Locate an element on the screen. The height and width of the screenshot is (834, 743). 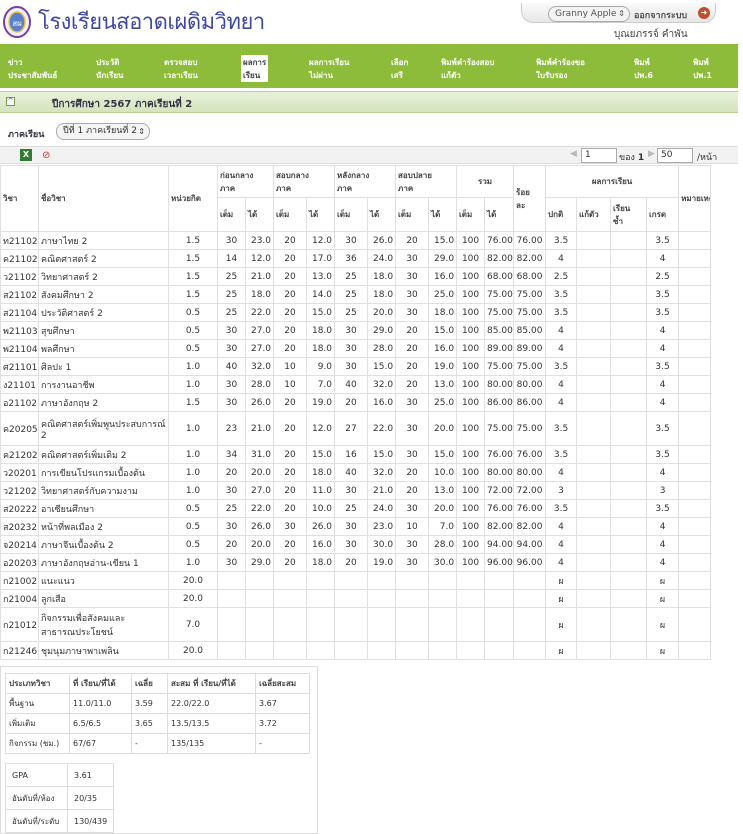
term-select: ปีที่ 1 ภาคเรียนที่ 2 ⇕ is located at coordinates (103, 131).